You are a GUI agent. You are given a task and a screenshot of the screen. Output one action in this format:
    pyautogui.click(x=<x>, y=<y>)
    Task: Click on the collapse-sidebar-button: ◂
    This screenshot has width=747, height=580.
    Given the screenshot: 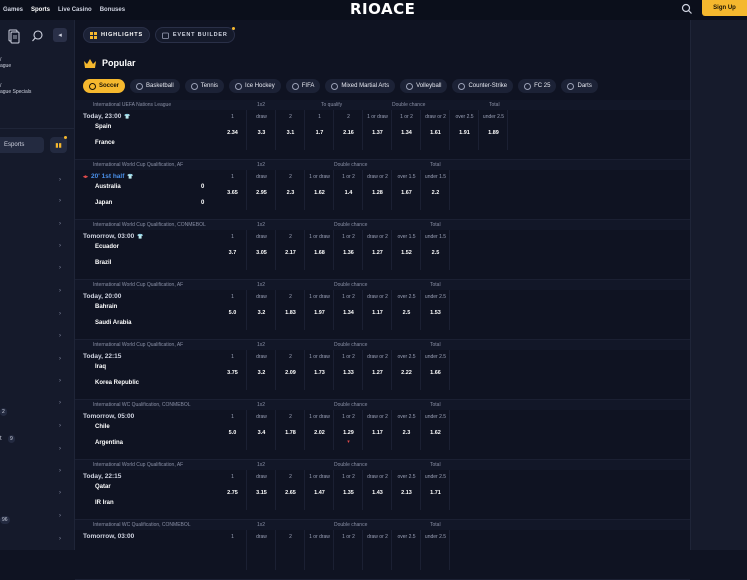 What is the action you would take?
    pyautogui.click(x=60, y=35)
    